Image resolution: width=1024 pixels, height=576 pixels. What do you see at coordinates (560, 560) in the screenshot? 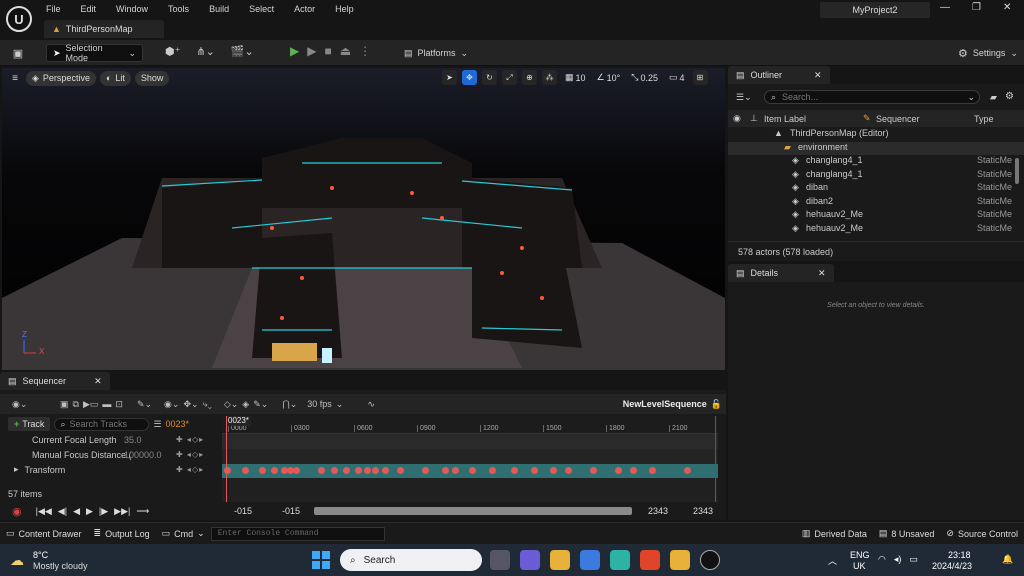
I see `file-explorer-icon` at bounding box center [560, 560].